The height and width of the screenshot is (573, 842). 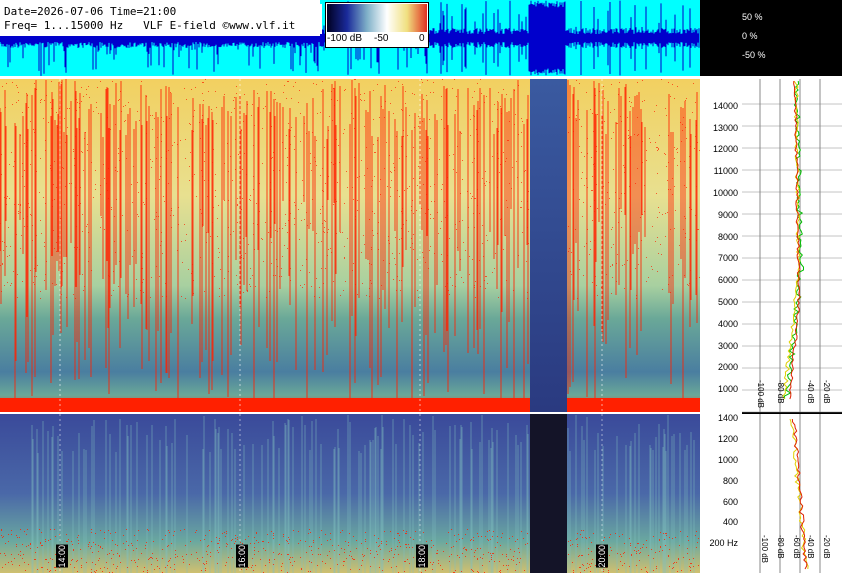 What do you see at coordinates (730, 501) in the screenshot?
I see `freq-tick-low-600: 600` at bounding box center [730, 501].